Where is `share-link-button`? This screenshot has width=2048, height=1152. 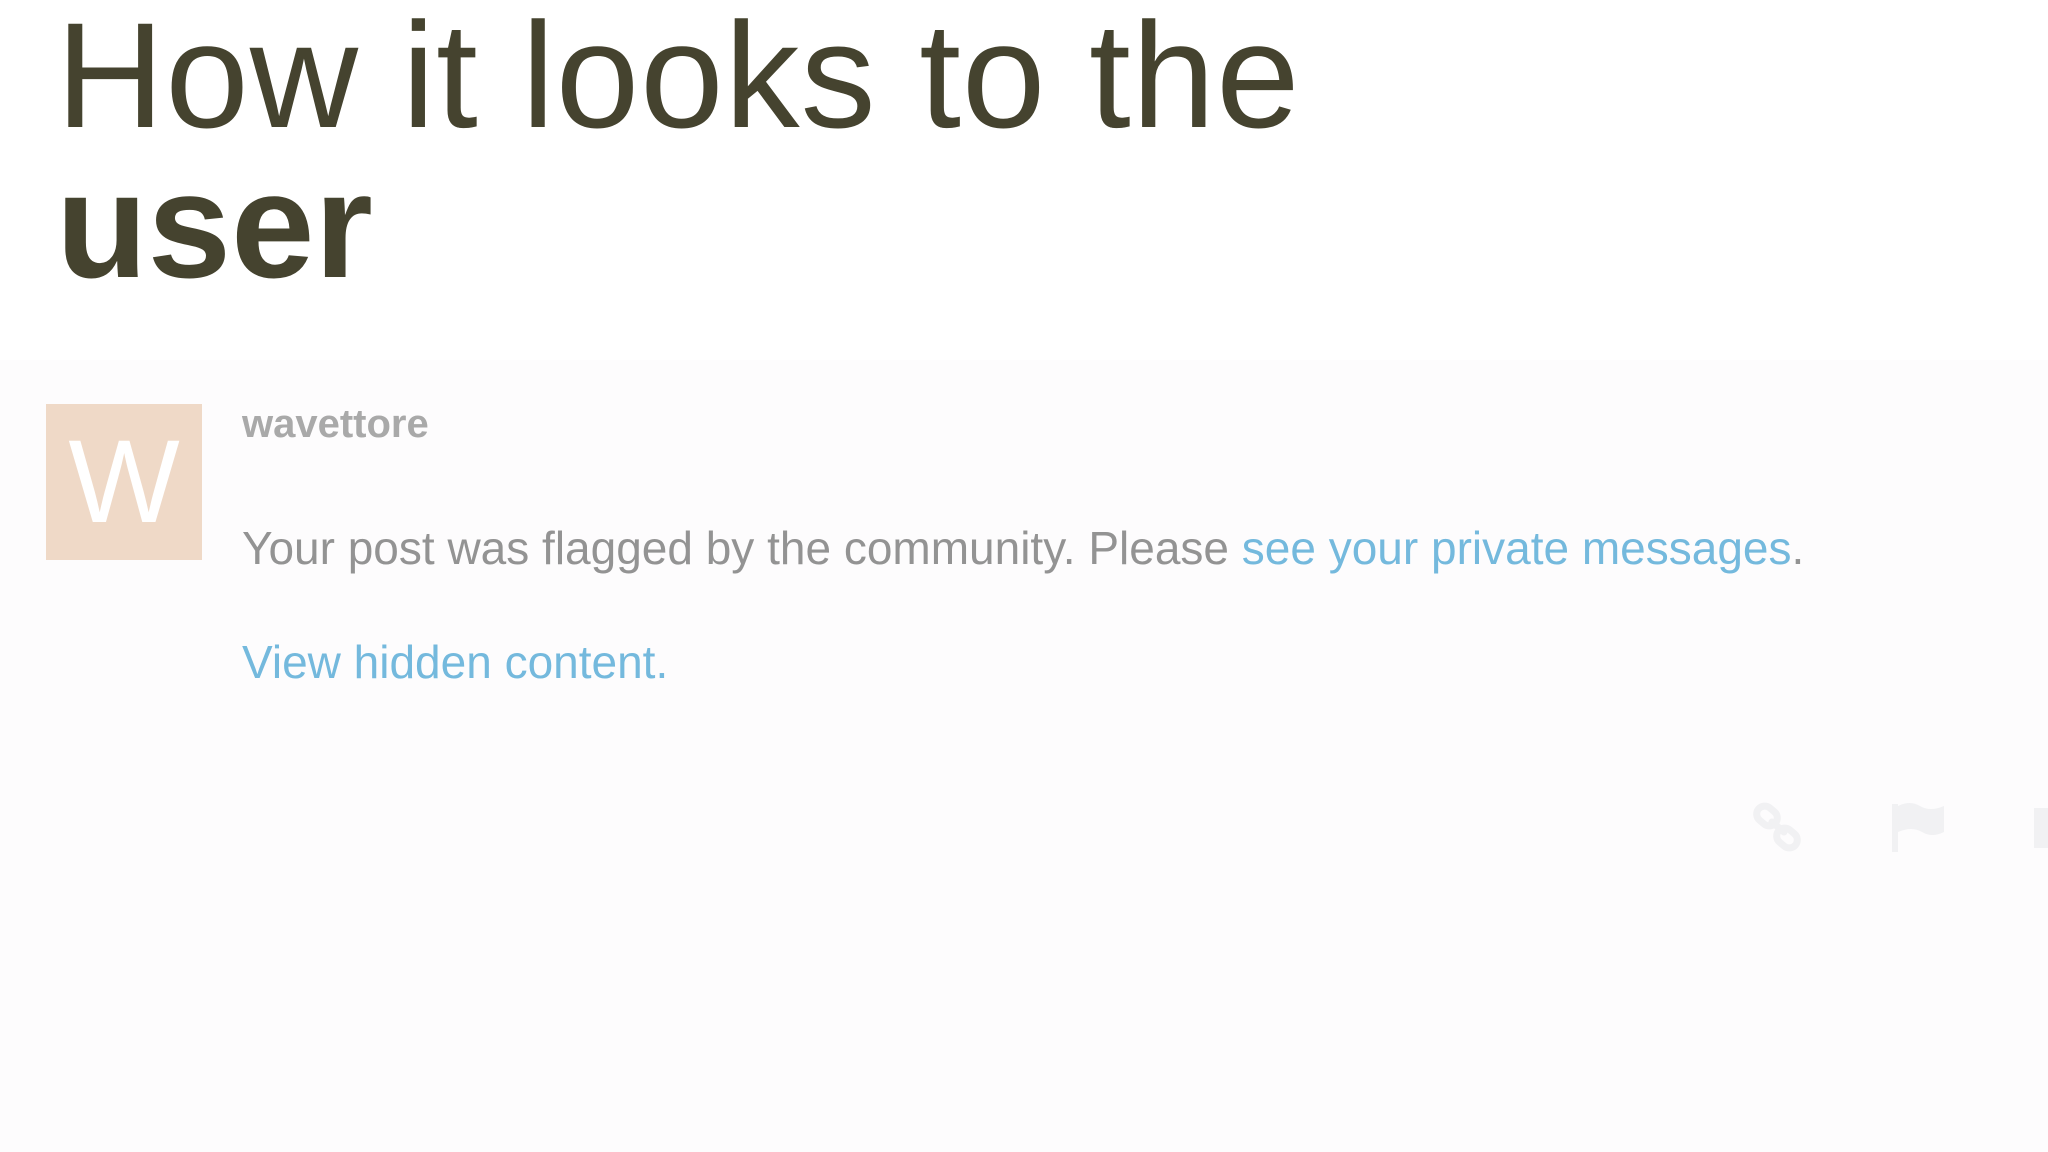 share-link-button is located at coordinates (1778, 828).